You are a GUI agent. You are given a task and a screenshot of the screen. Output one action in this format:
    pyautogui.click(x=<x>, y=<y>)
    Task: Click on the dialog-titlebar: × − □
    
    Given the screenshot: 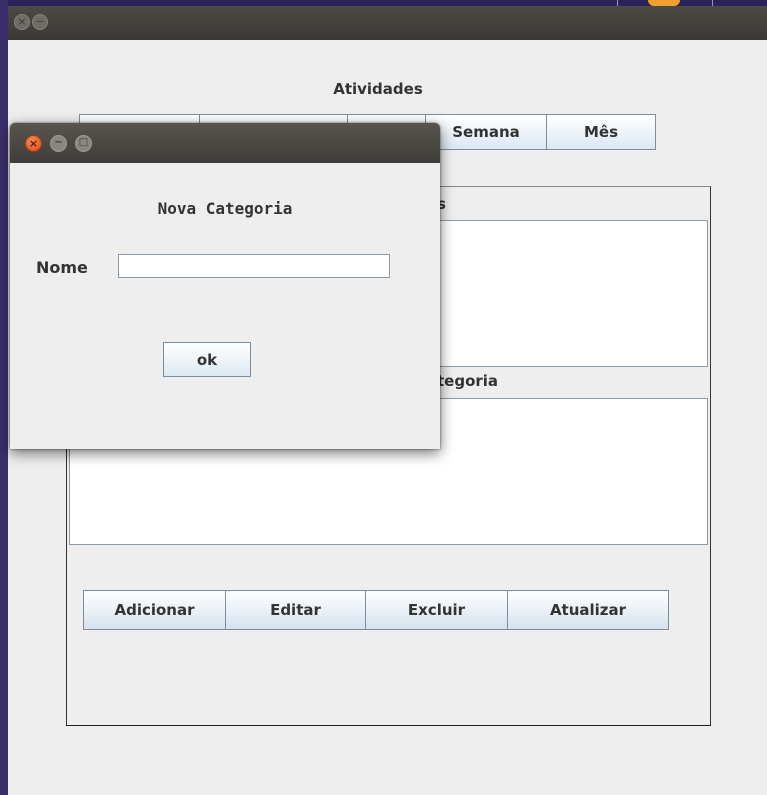 What is the action you would take?
    pyautogui.click(x=225, y=143)
    